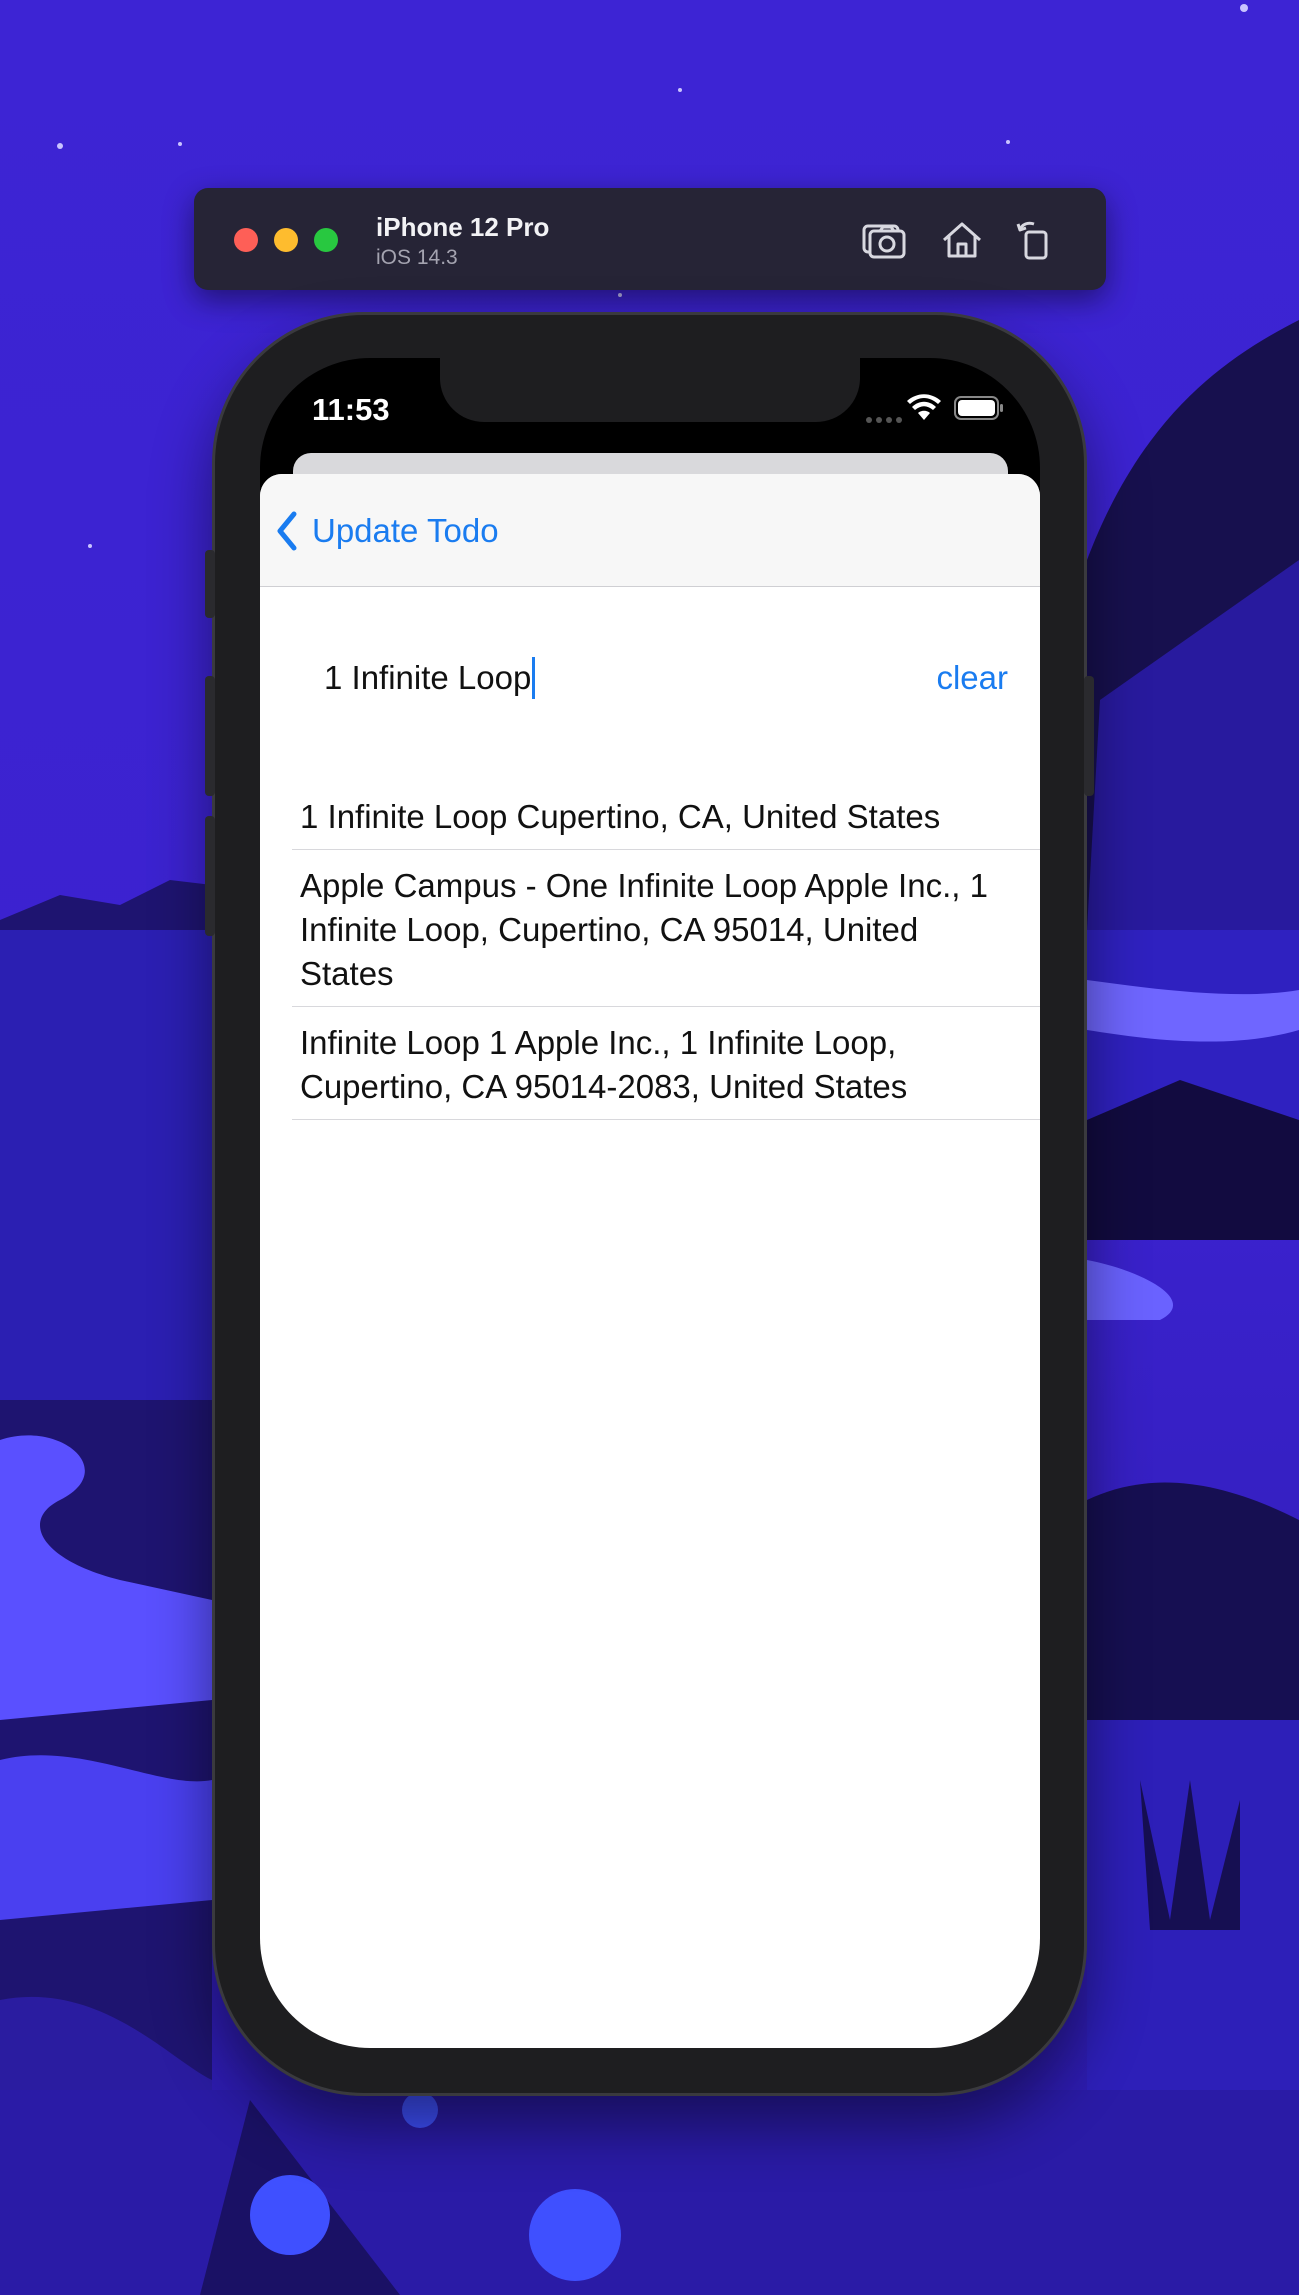  Describe the element at coordinates (886, 419) in the screenshot. I see `signal-icon` at that location.